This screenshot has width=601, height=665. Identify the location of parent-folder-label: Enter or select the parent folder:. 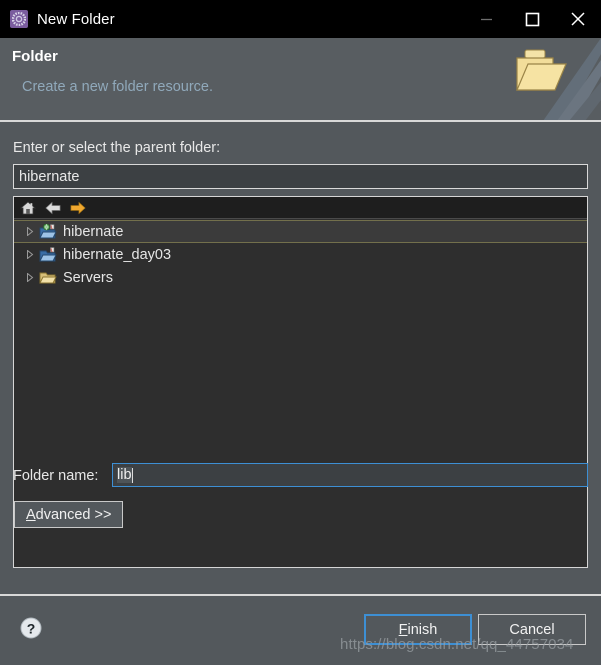
(117, 148).